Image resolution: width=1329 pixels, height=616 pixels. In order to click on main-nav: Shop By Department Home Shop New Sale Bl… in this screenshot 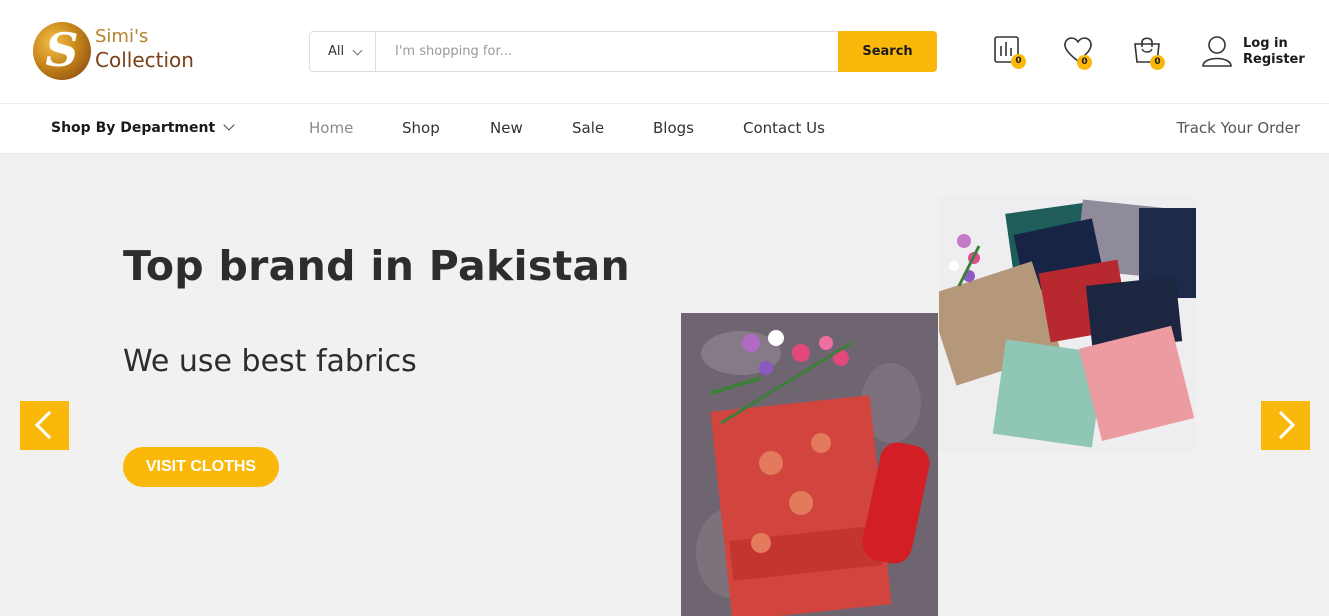, I will do `click(664, 128)`.